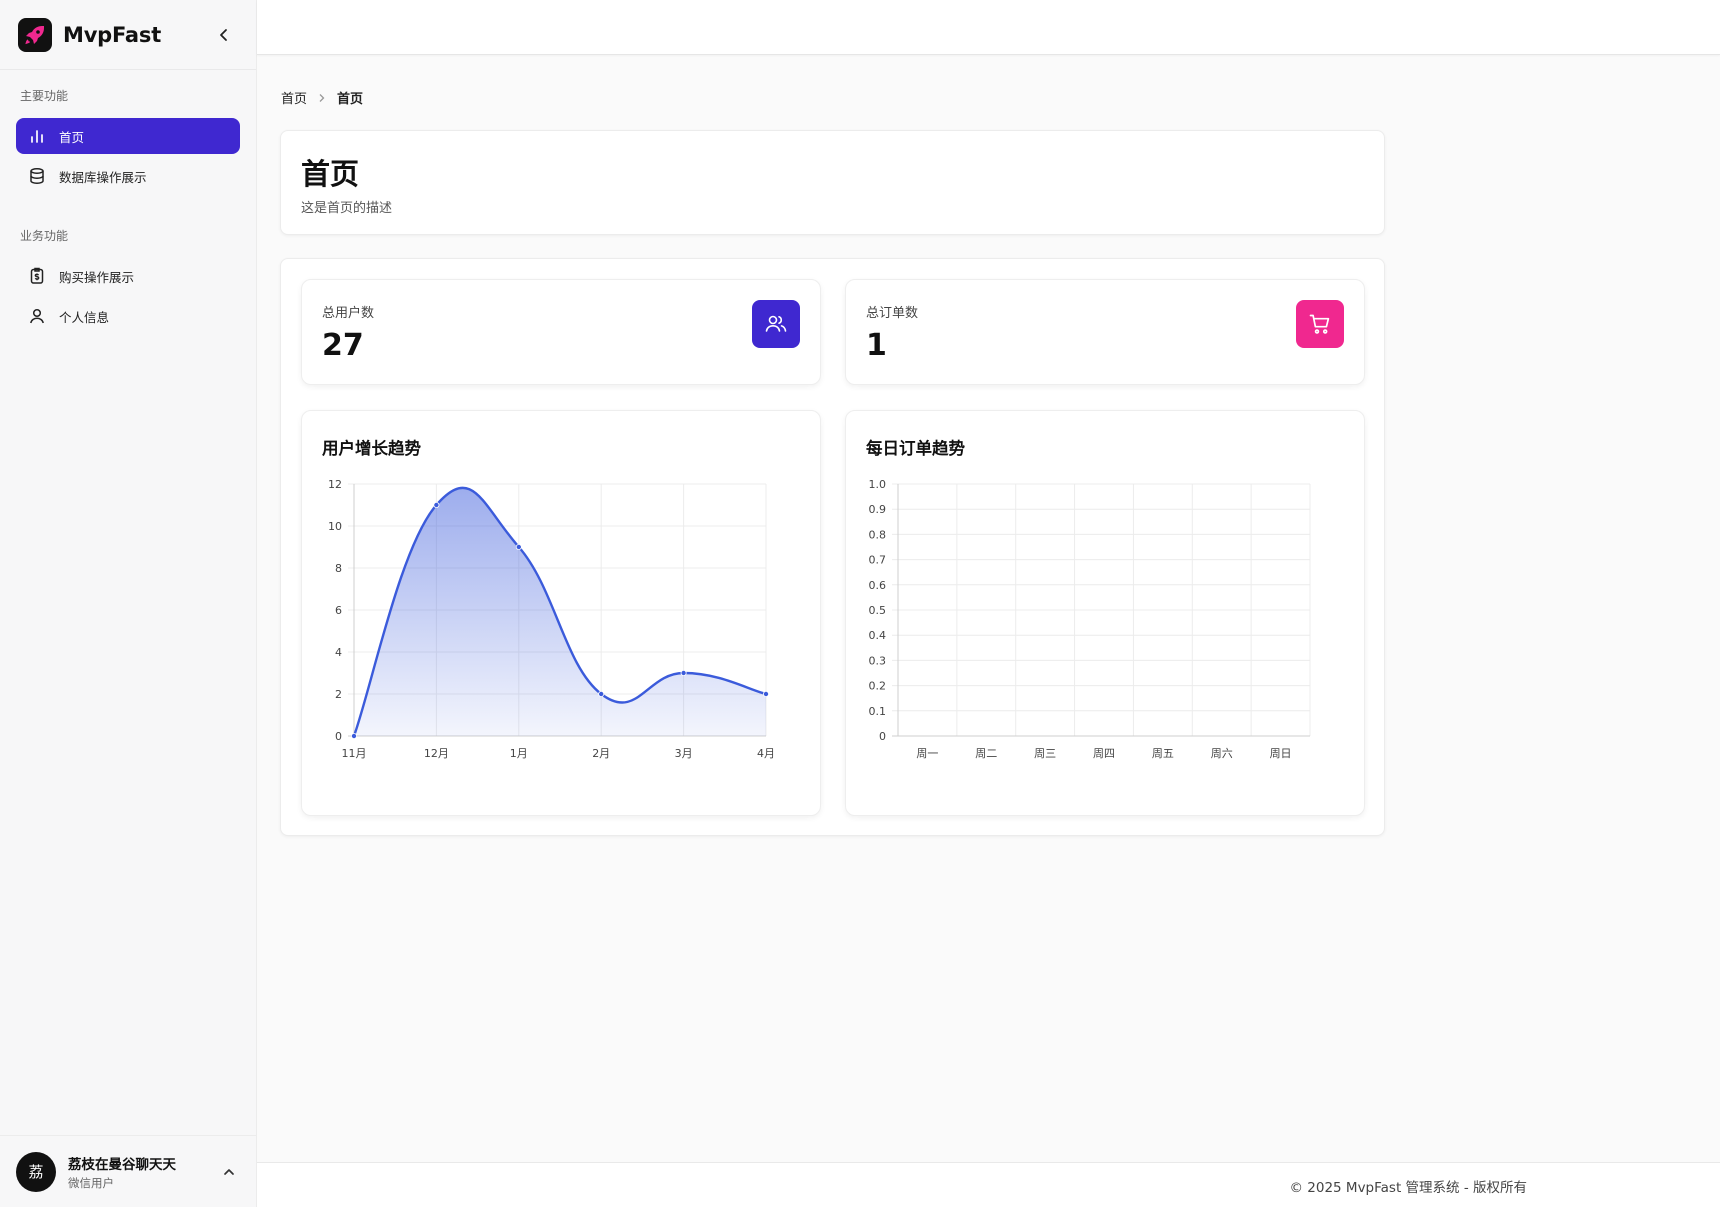  Describe the element at coordinates (44, 236) in the screenshot. I see `nav-group-label-business: 业务功能` at that location.